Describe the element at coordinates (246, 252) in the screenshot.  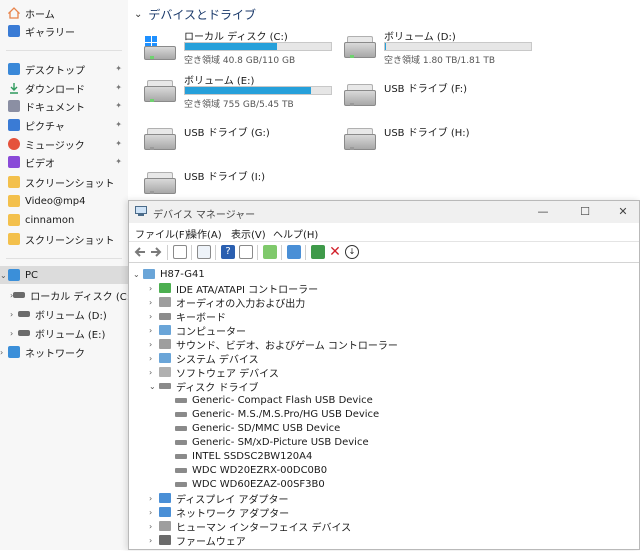
I see `details-icon` at that location.